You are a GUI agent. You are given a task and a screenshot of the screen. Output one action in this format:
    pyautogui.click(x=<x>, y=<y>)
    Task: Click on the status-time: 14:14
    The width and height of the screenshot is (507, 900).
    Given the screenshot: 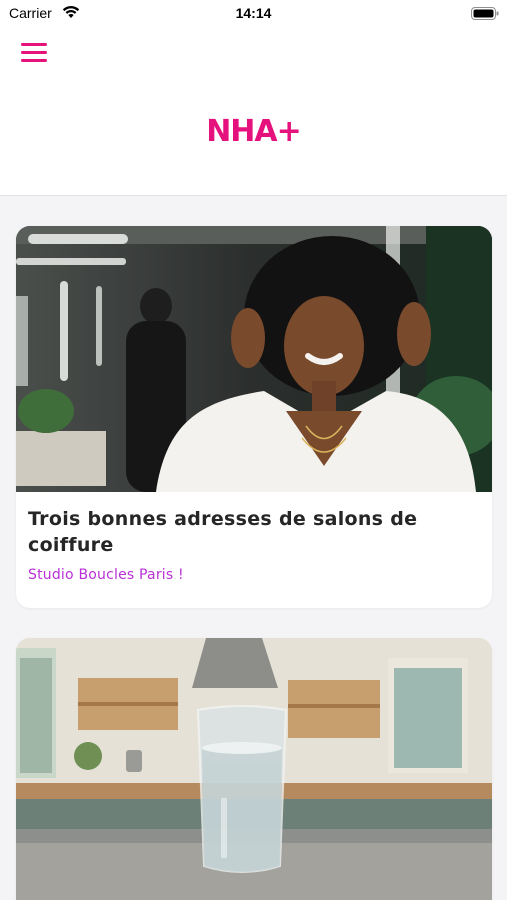 What is the action you would take?
    pyautogui.click(x=253, y=13)
    